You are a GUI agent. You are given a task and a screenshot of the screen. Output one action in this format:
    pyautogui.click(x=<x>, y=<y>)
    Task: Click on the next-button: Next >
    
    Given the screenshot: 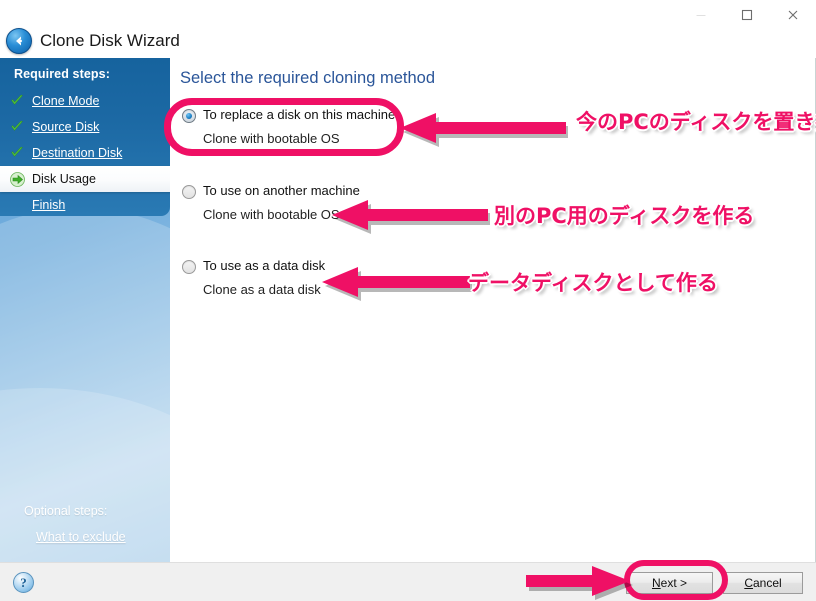 What is the action you would take?
    pyautogui.click(x=669, y=583)
    